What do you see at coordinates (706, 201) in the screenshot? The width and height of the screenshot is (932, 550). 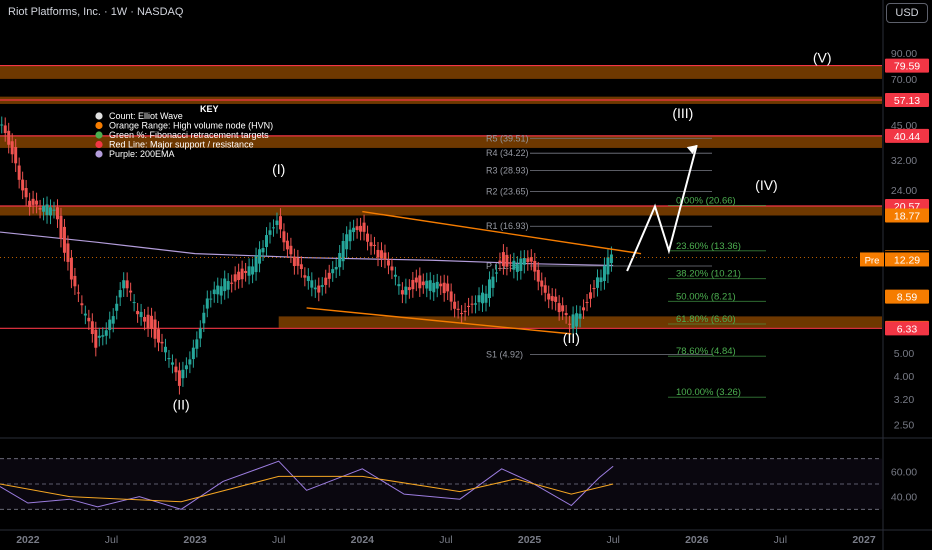 I see `fib-label: 0.00% (20.66)` at bounding box center [706, 201].